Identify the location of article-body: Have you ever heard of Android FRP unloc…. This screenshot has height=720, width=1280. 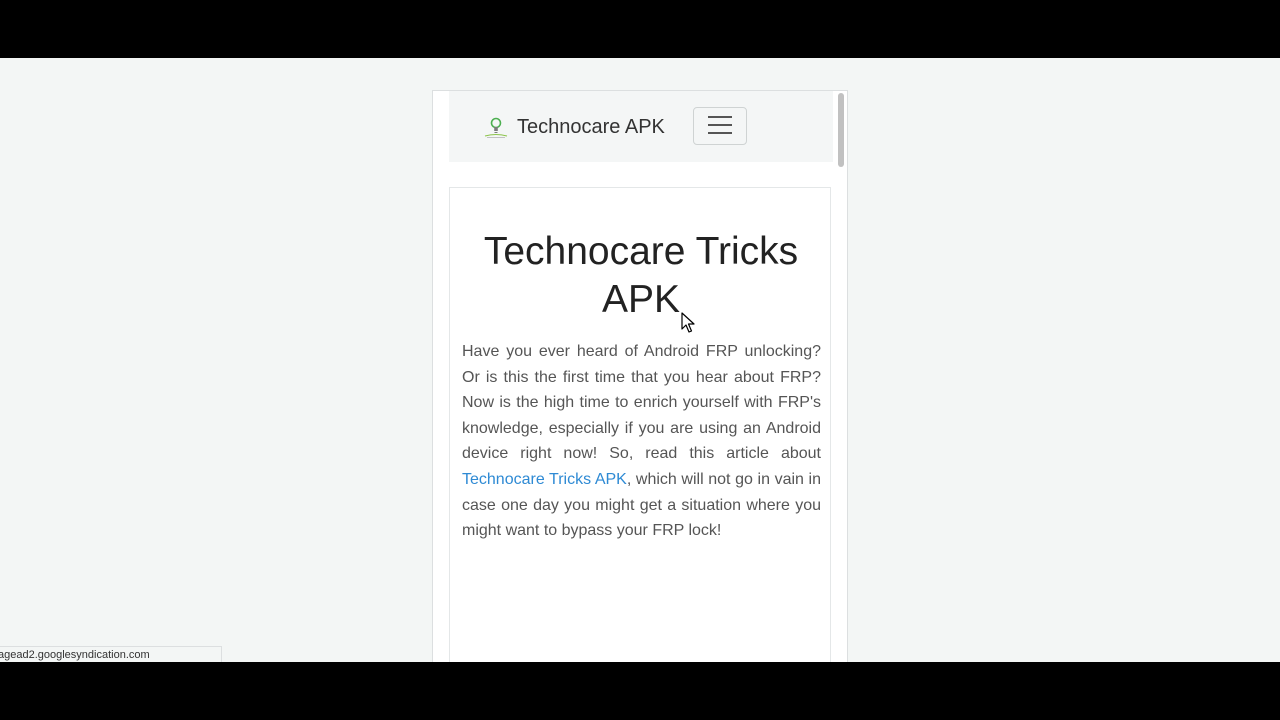
(641, 441).